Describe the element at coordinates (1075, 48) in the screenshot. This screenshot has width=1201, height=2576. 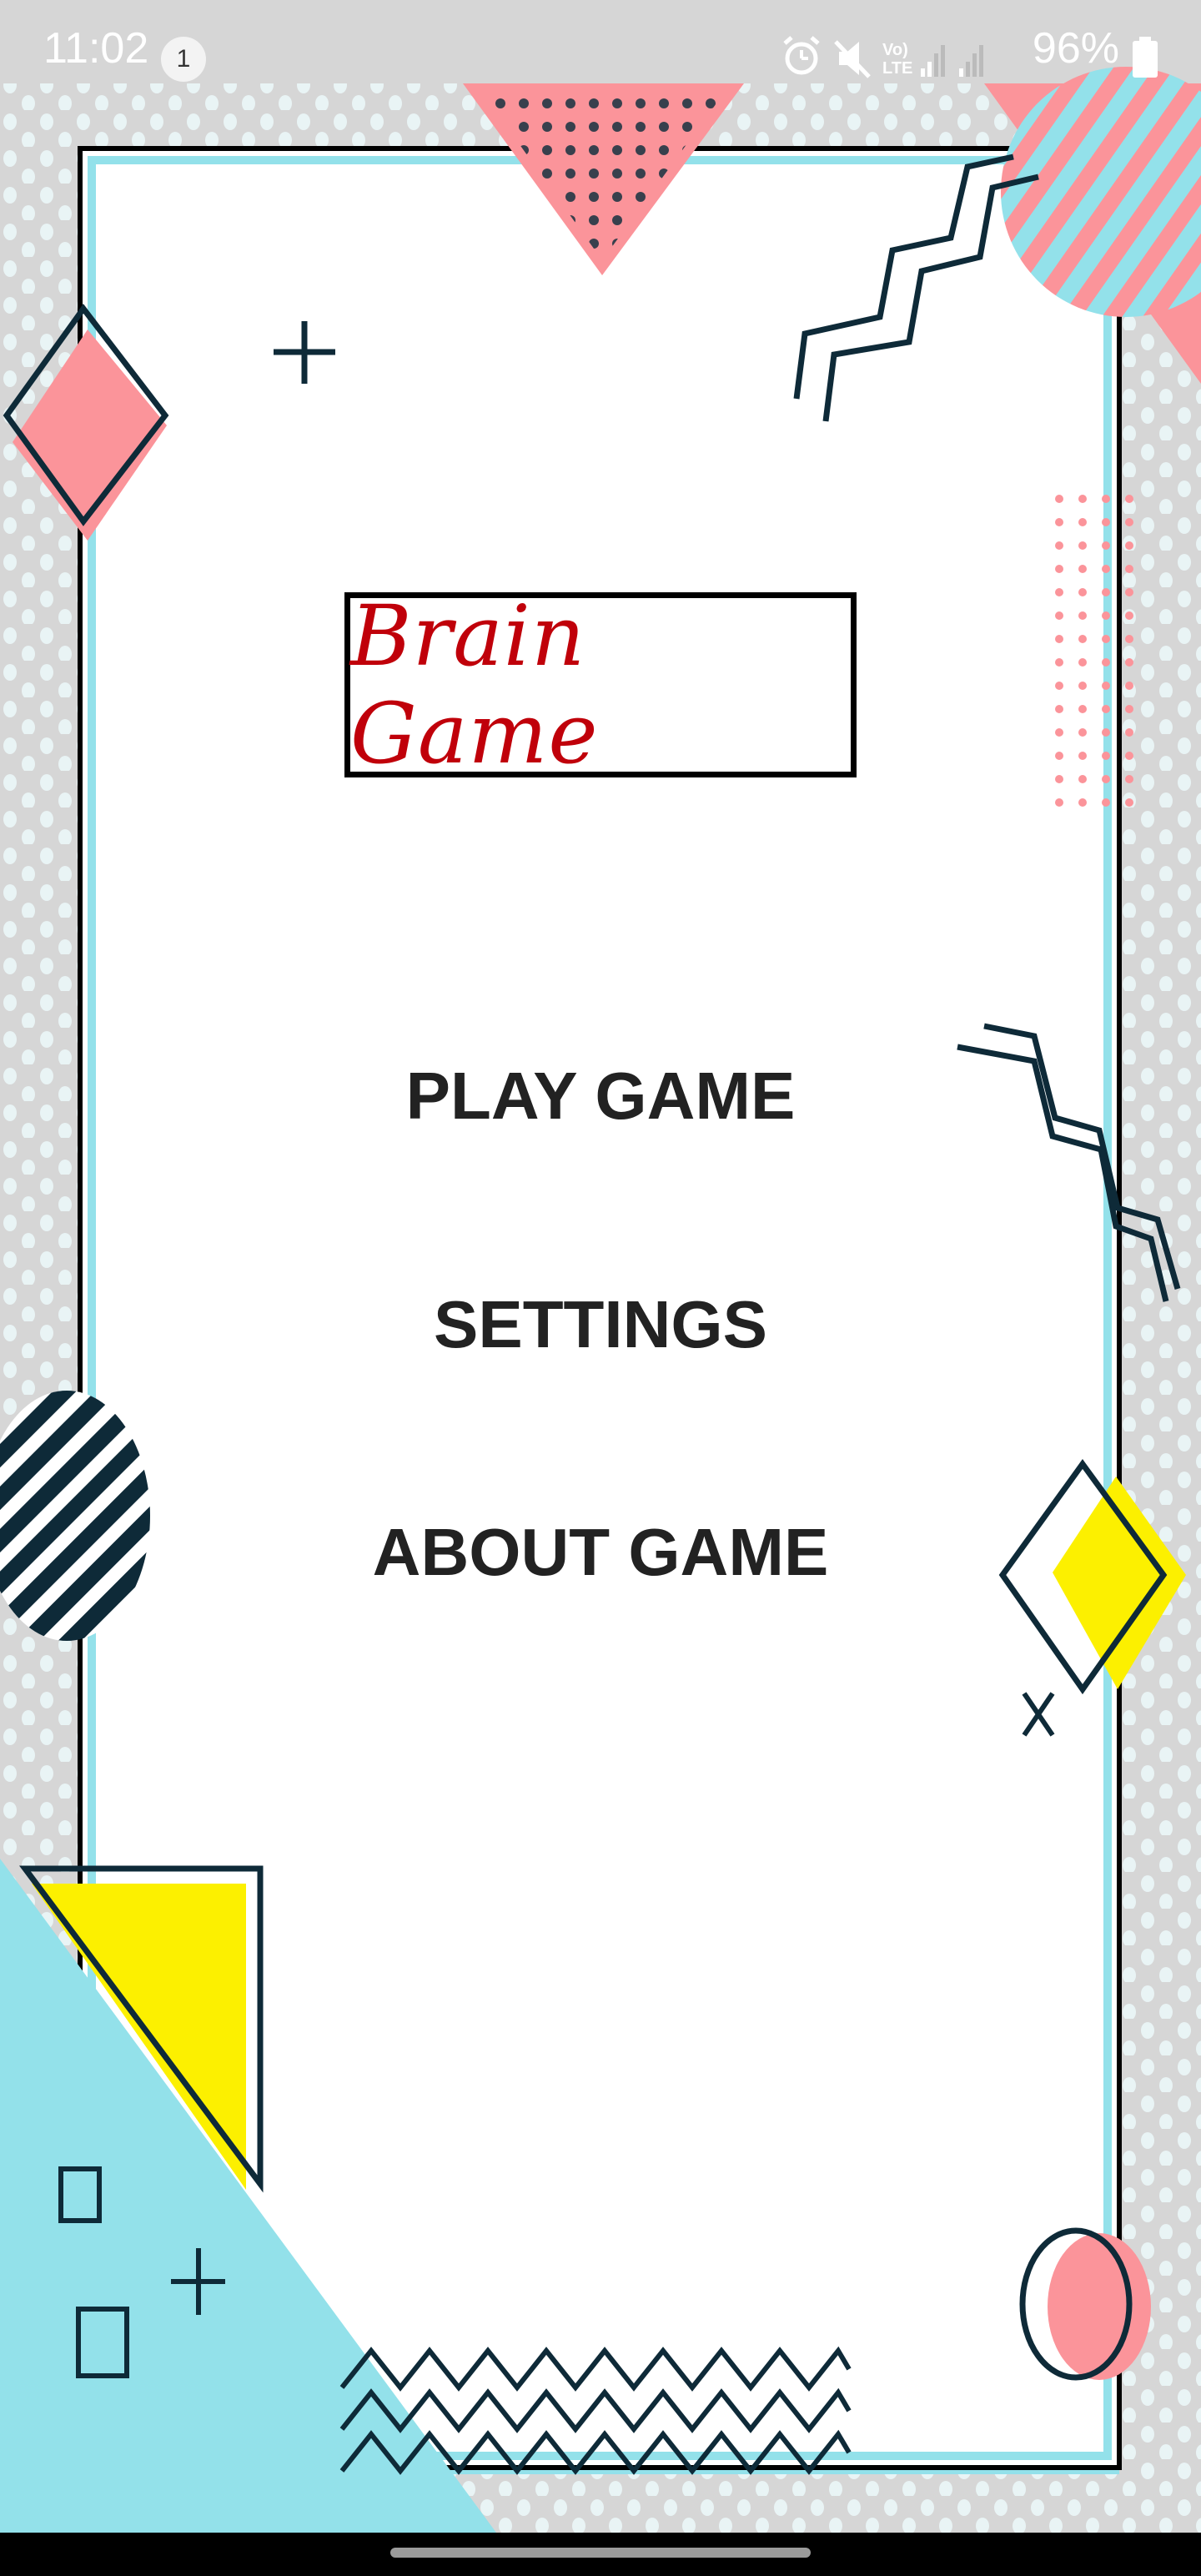
I see `battery-percentage: 96%` at that location.